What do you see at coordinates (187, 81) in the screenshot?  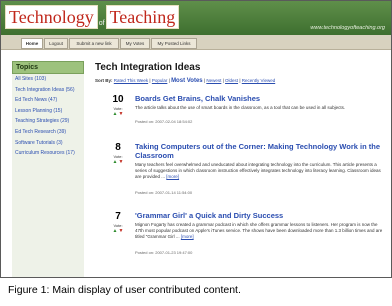 I see `sort-most-votes: Most Votes` at bounding box center [187, 81].